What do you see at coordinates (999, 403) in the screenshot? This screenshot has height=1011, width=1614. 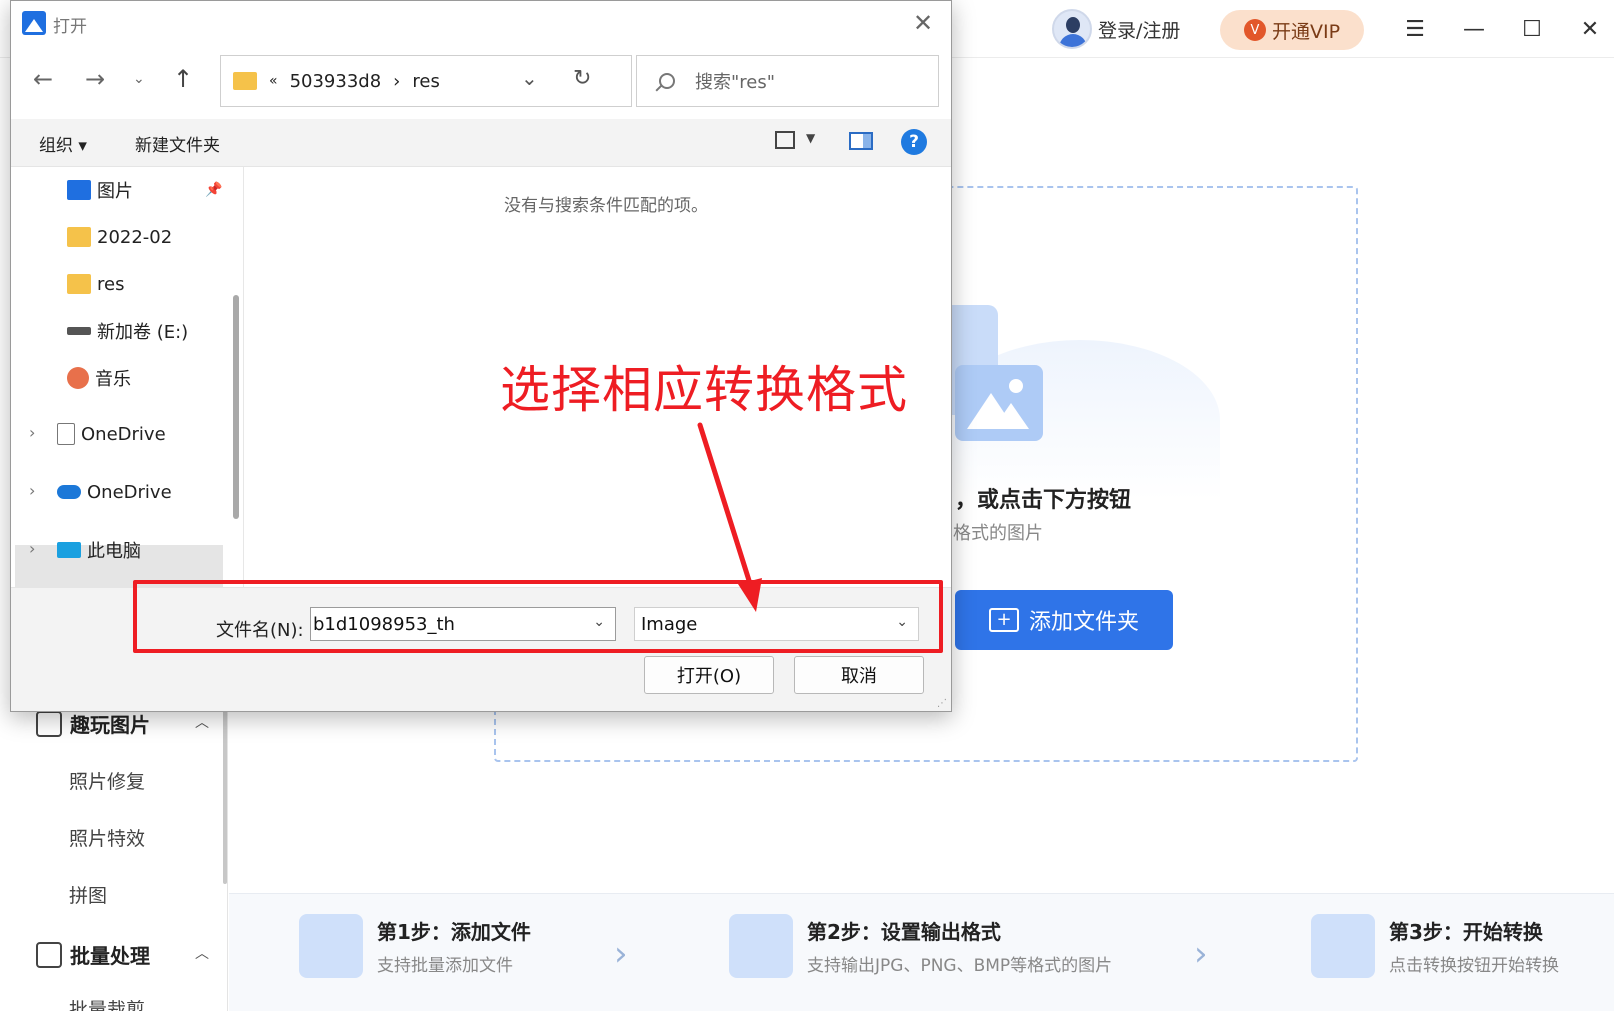 I see `image-illustration-icon` at bounding box center [999, 403].